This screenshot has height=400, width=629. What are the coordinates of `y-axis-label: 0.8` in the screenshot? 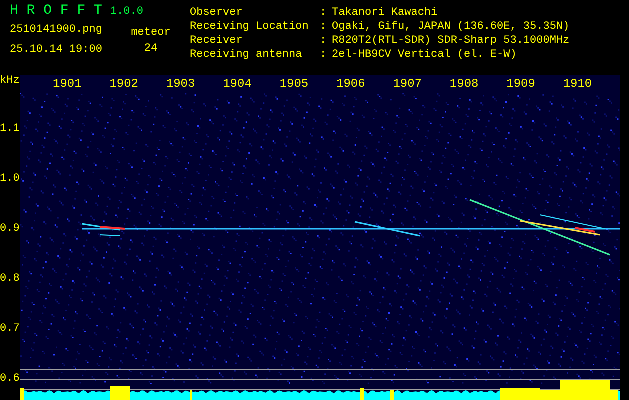 It's located at (10, 279).